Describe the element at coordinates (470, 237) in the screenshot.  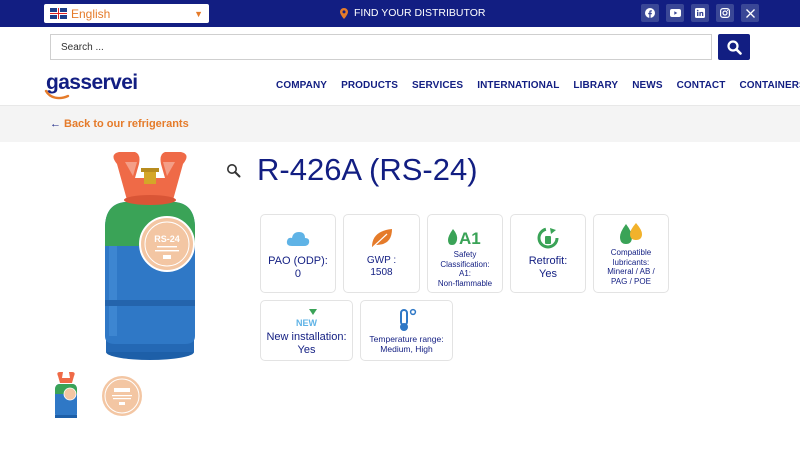
I see `svg-text: A1` at that location.